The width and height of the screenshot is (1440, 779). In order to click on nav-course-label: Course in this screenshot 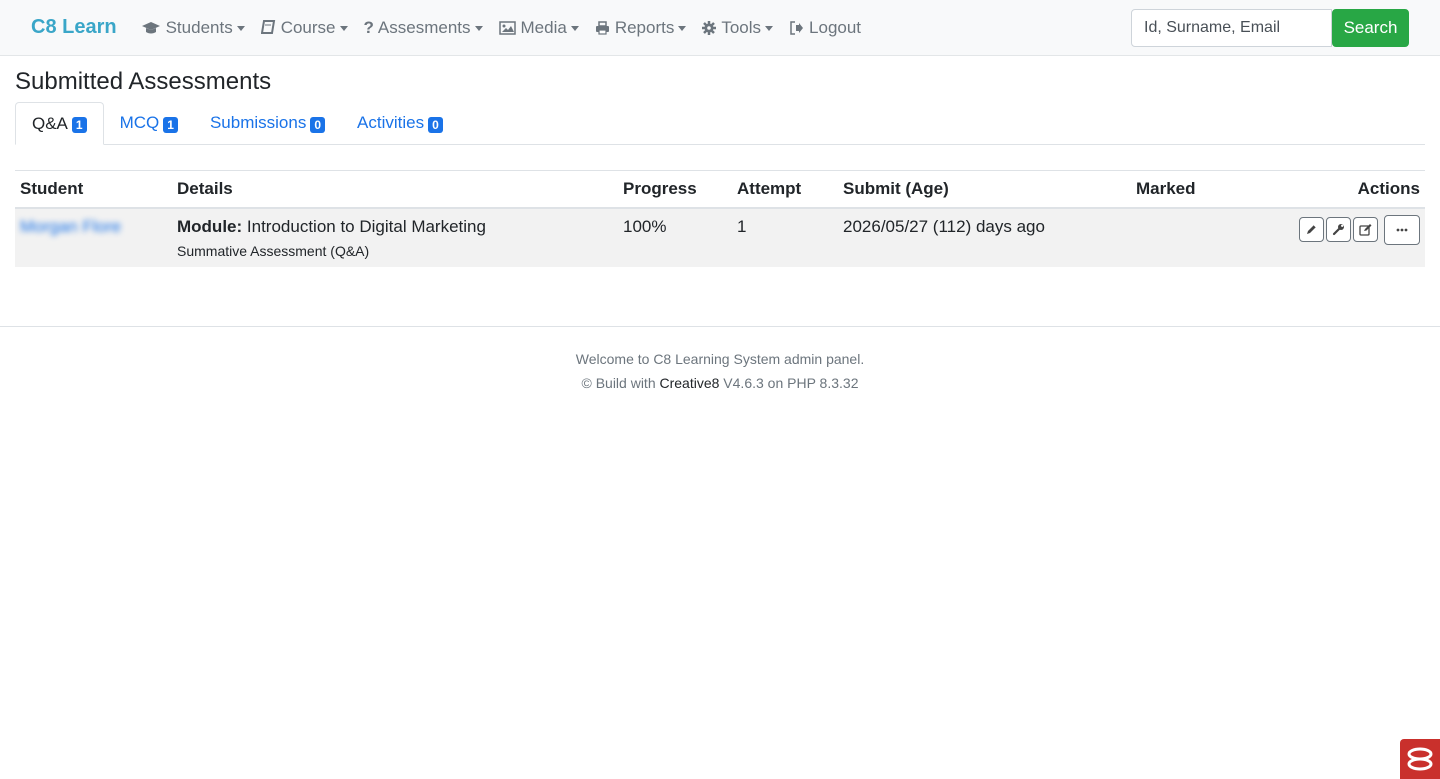, I will do `click(308, 27)`.